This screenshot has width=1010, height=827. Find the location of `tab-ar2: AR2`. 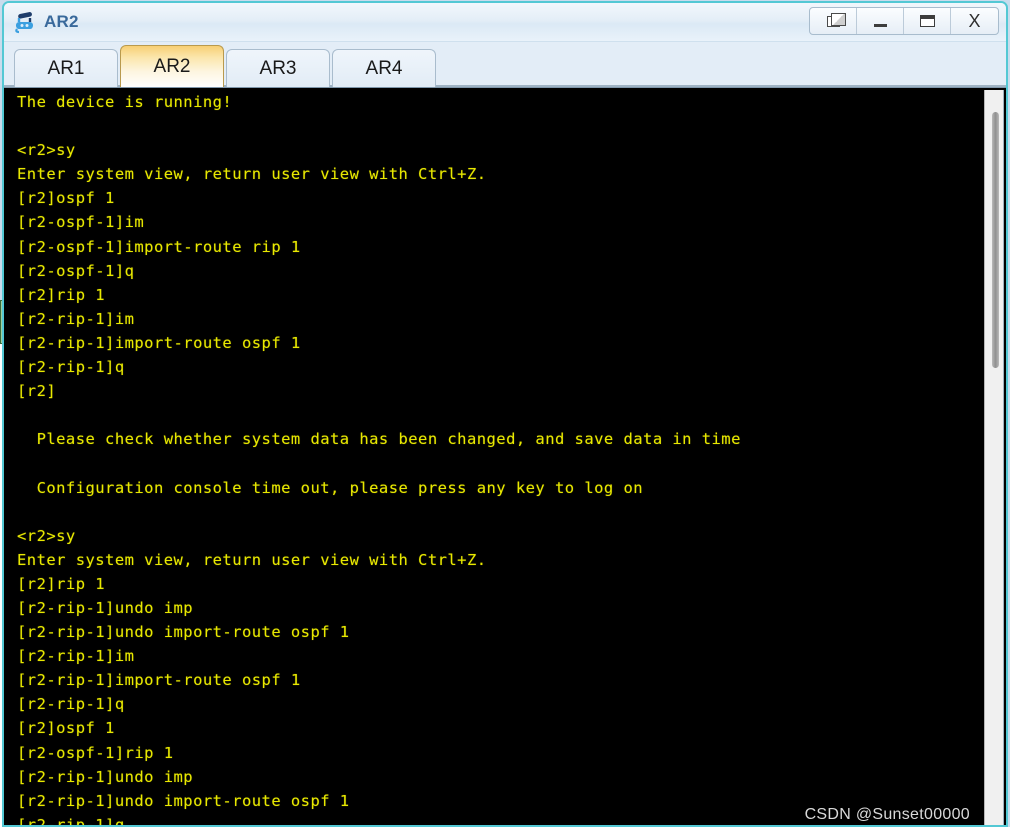

tab-ar2: AR2 is located at coordinates (172, 66).